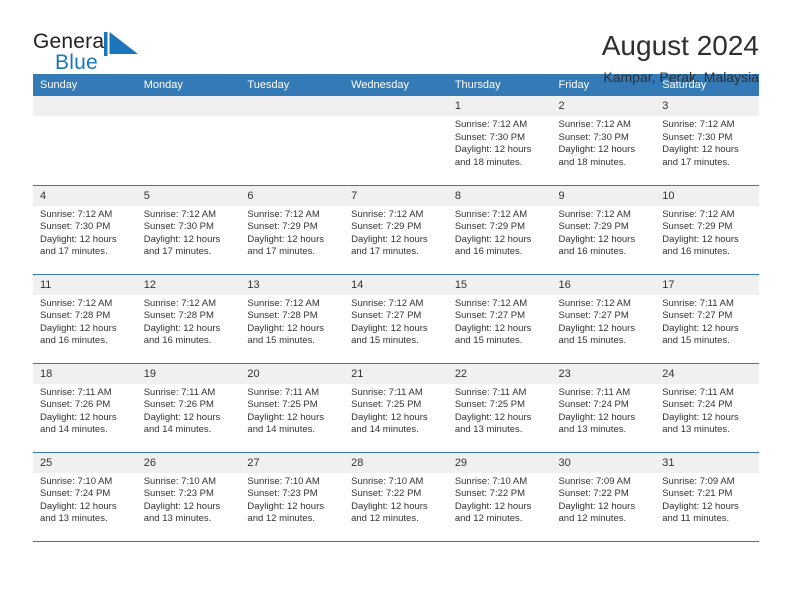 This screenshot has height=612, width=792. What do you see at coordinates (90, 56) in the screenshot?
I see `general-blue-logo: General Blue` at bounding box center [90, 56].